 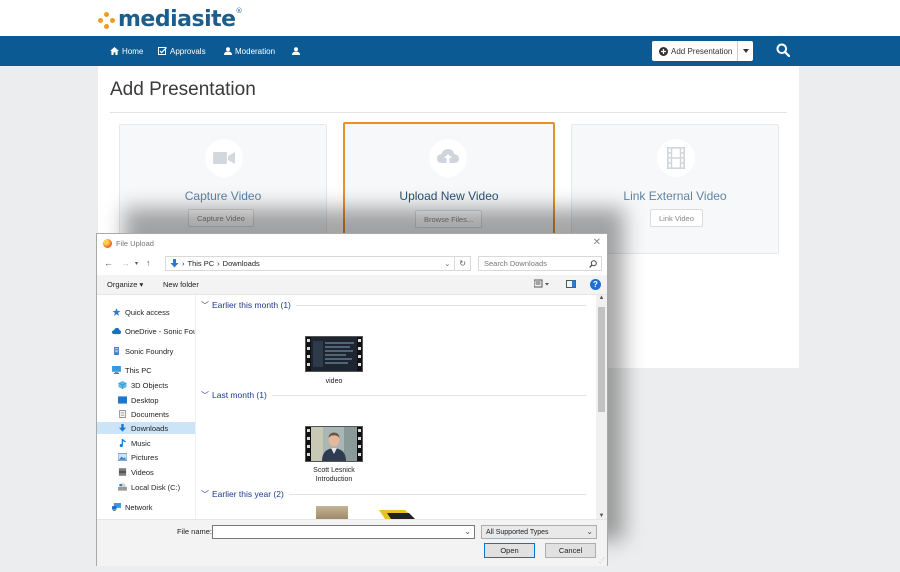 I want to click on close-icon: ✕, so click(x=596, y=242).